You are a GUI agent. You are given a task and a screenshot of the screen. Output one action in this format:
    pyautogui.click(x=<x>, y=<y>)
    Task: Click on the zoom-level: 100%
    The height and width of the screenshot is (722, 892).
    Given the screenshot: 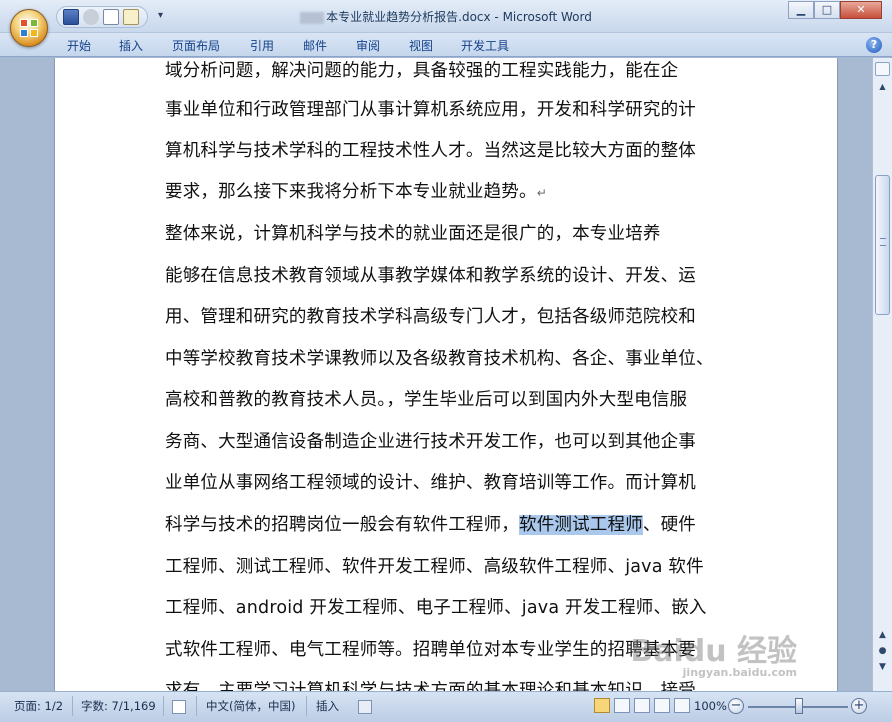 What is the action you would take?
    pyautogui.click(x=710, y=706)
    